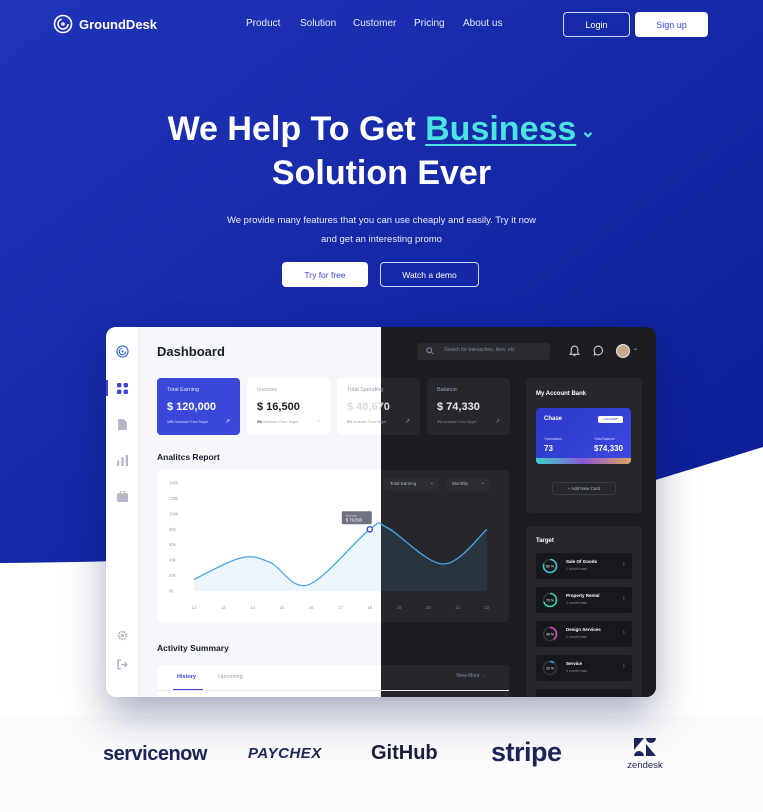 Image resolution: width=763 pixels, height=812 pixels. Describe the element at coordinates (577, 569) in the screenshot. I see `target-subtitle: 1 month base` at that location.